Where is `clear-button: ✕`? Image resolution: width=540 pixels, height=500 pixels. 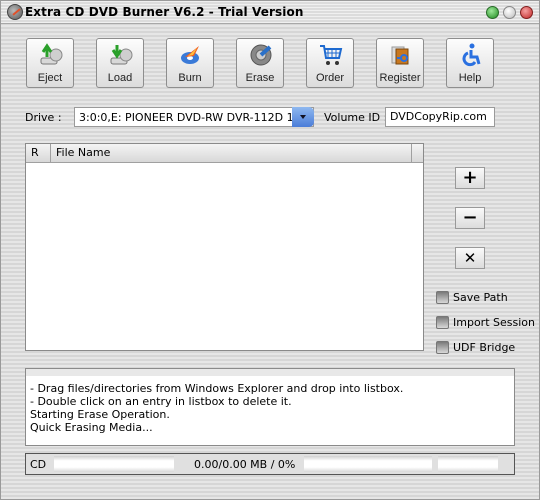 clear-button: ✕ is located at coordinates (470, 258).